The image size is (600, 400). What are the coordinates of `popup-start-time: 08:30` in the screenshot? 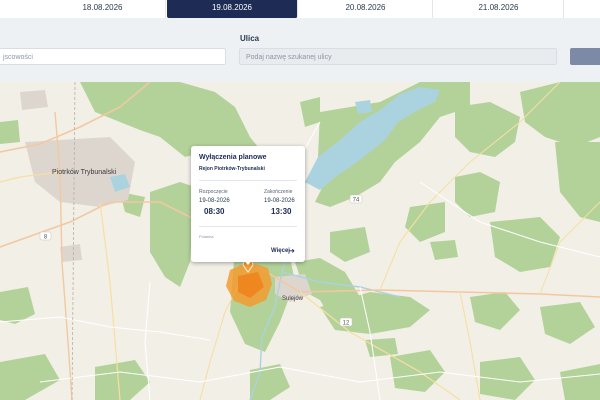 It's located at (214, 211).